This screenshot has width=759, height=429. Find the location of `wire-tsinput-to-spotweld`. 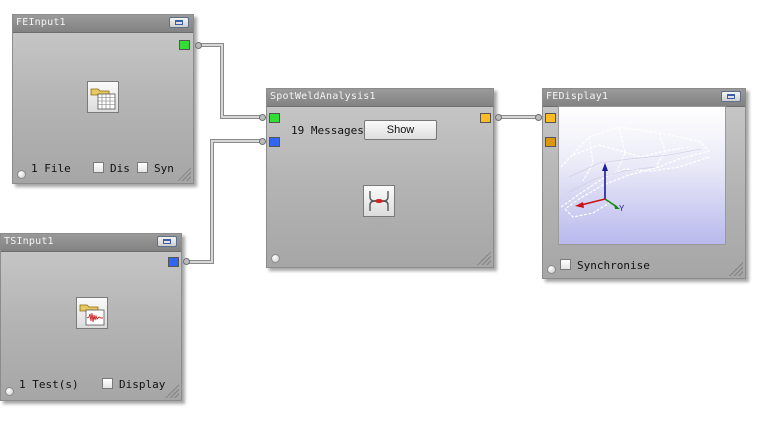

wire-tsinput-to-spotweld is located at coordinates (224, 201).